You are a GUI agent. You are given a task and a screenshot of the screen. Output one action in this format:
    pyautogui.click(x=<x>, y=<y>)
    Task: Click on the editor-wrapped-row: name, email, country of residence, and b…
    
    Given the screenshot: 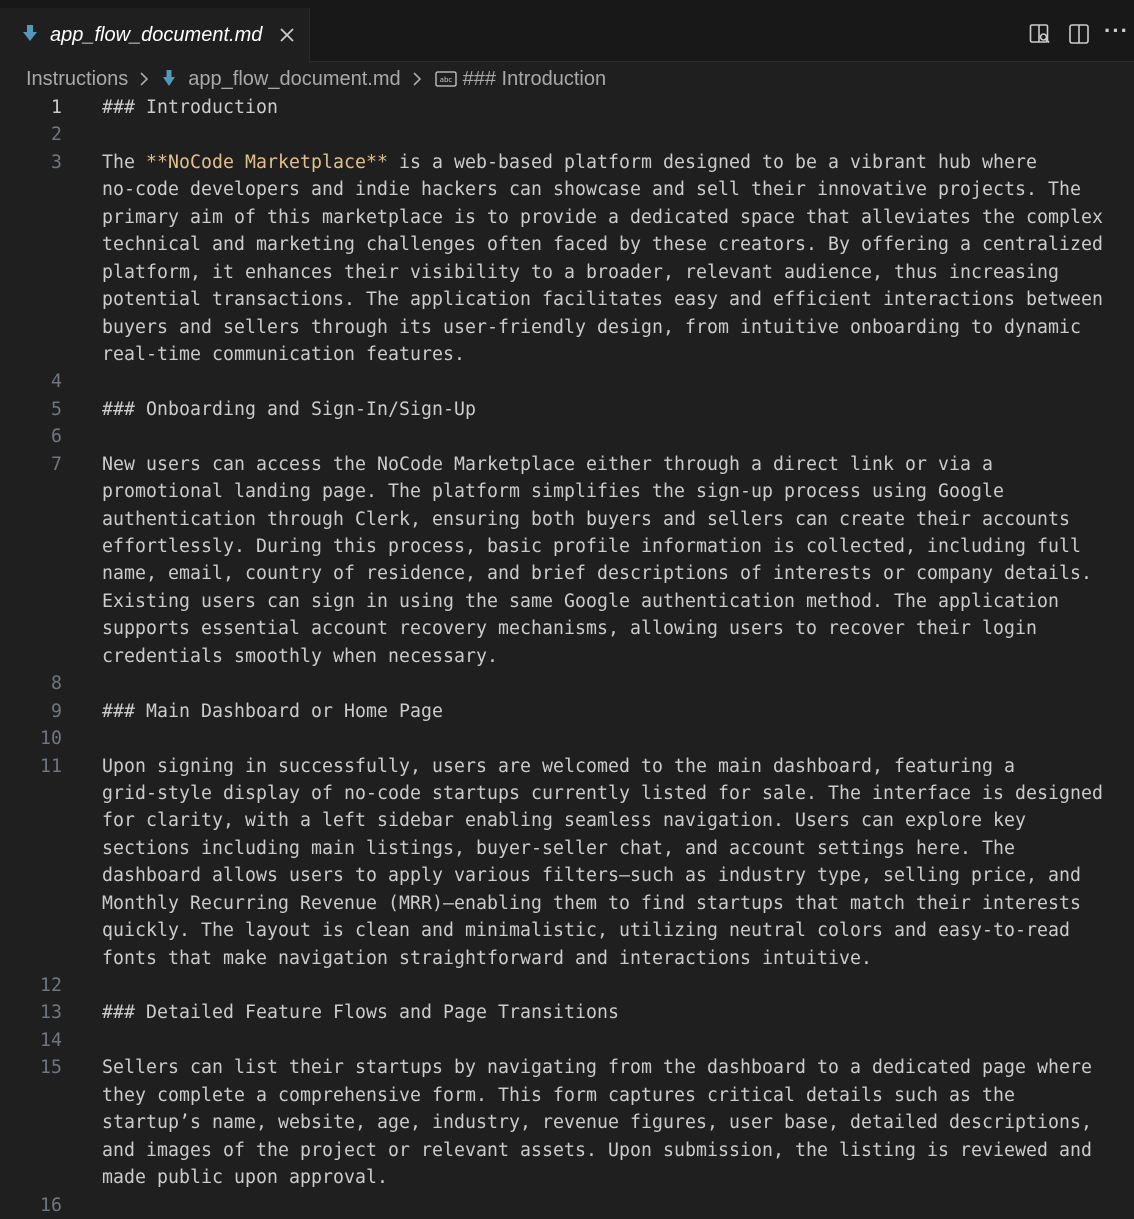 What is the action you would take?
    pyautogui.click(x=567, y=573)
    